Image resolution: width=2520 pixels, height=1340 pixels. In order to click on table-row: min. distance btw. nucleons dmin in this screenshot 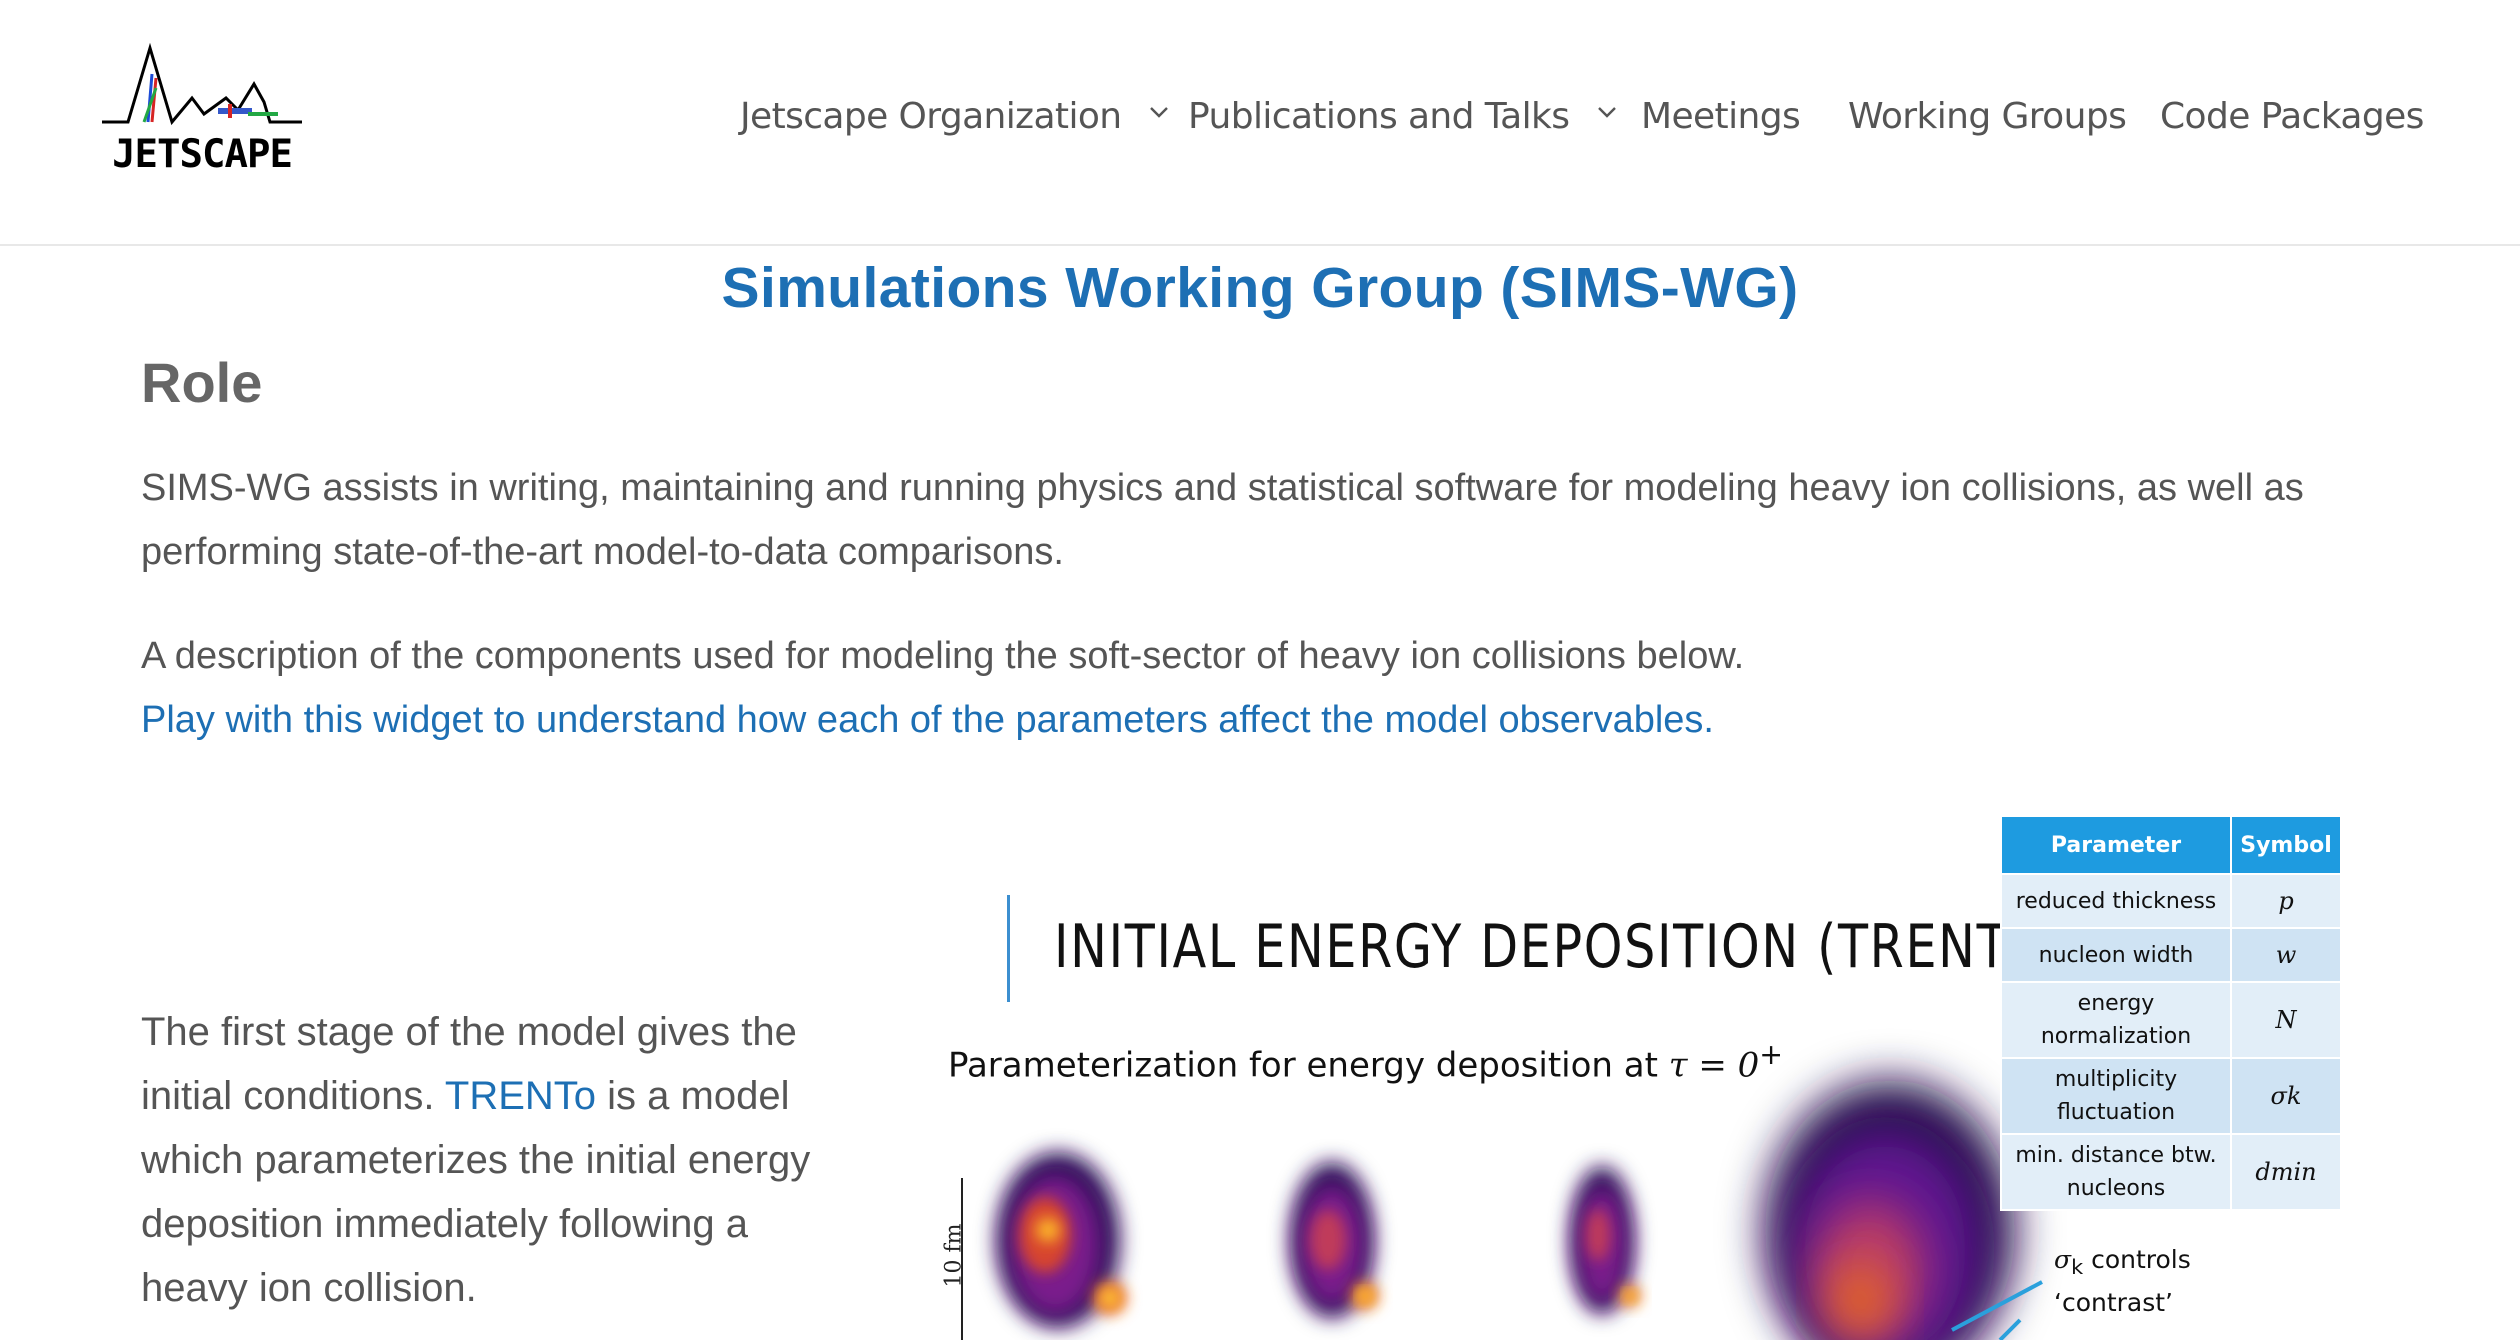, I will do `click(2171, 1172)`.